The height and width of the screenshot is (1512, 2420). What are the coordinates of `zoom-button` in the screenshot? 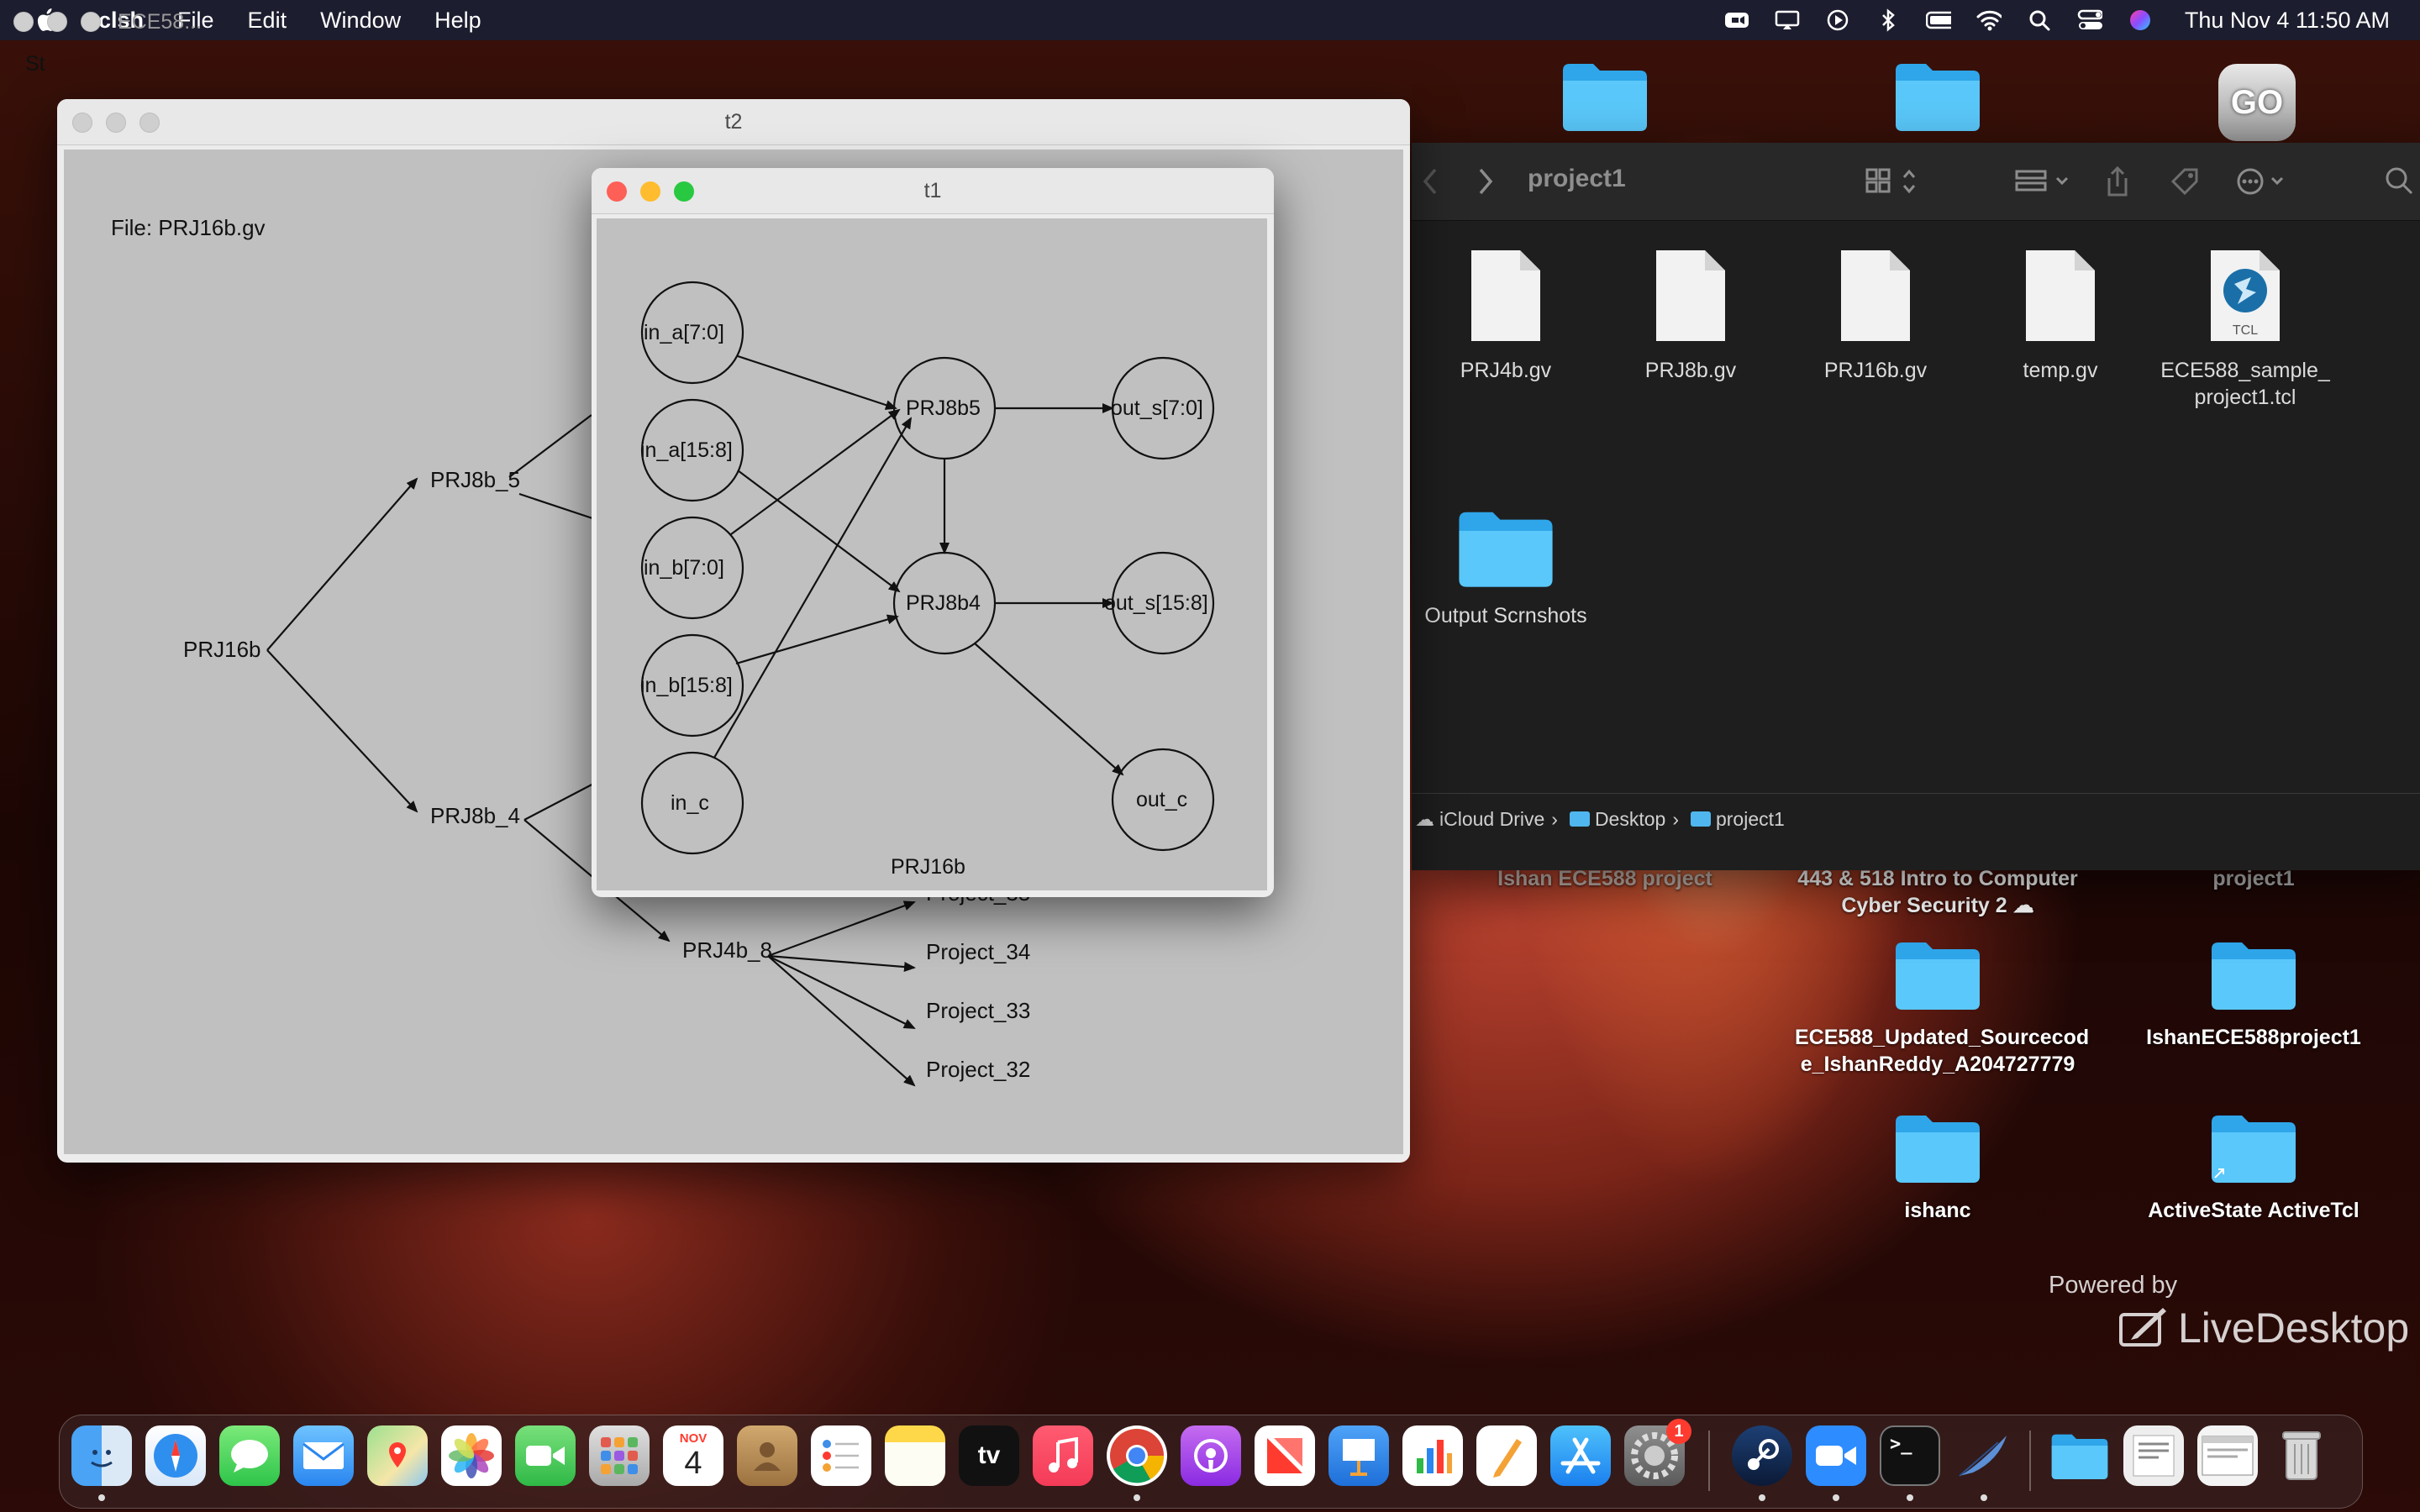 It's located at (91, 22).